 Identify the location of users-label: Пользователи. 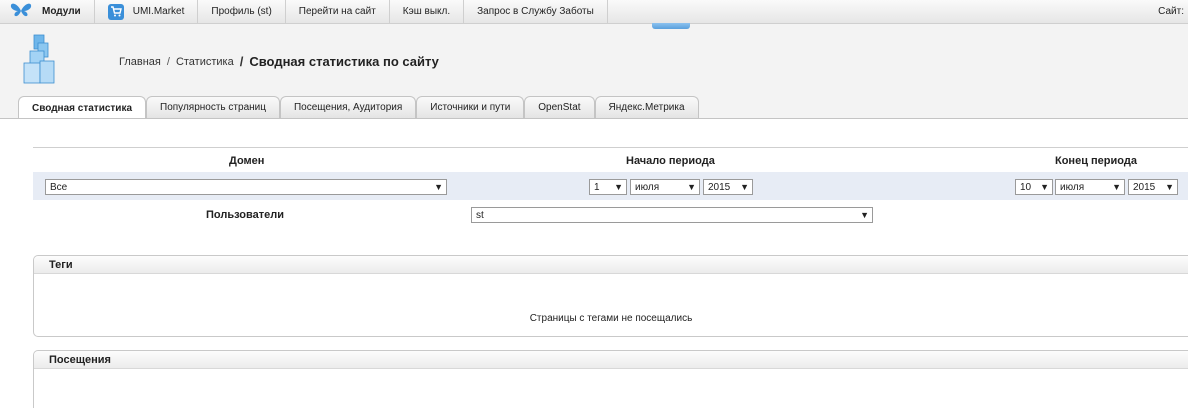
(245, 215).